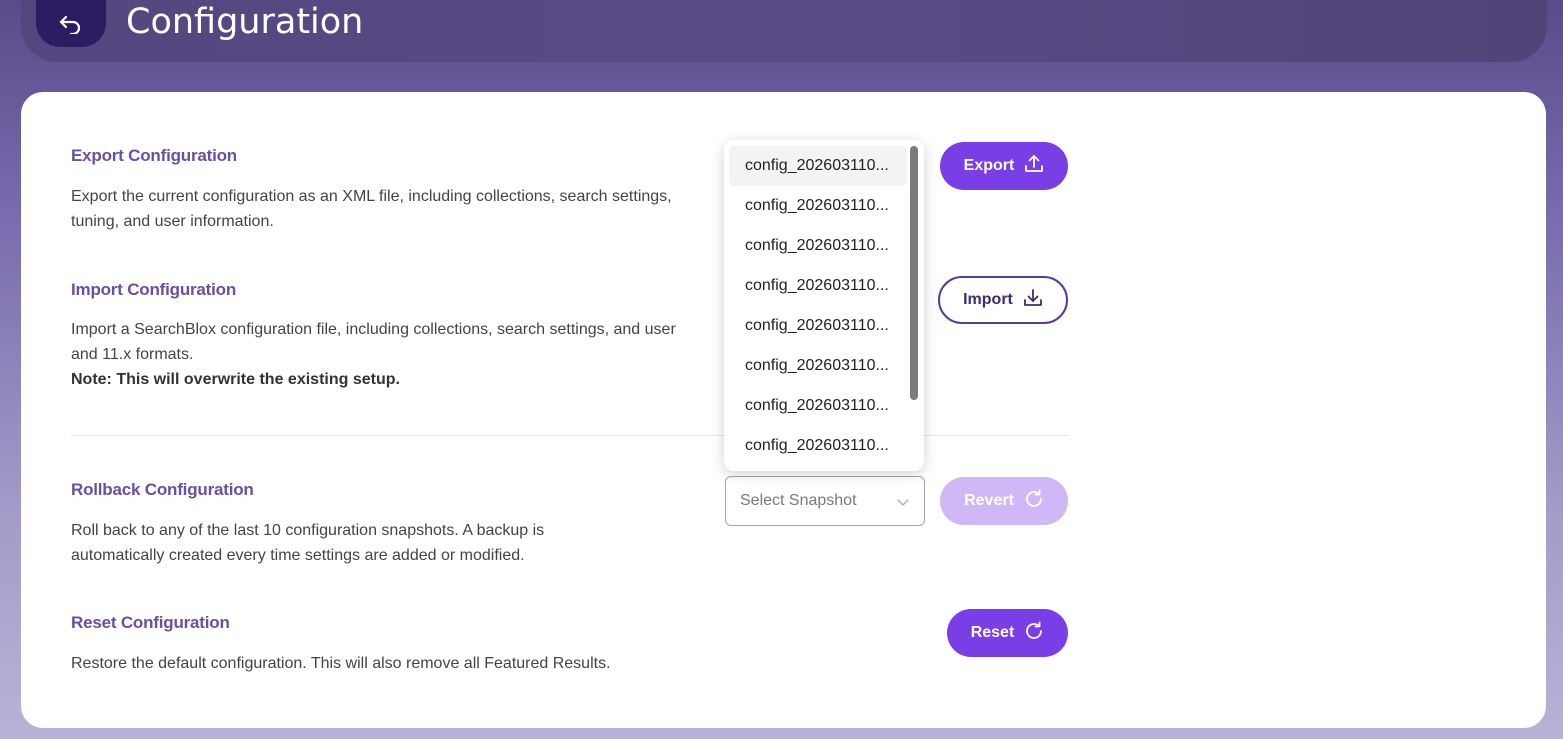 This screenshot has width=1563, height=739. What do you see at coordinates (154, 155) in the screenshot?
I see `export-section-title: Export Configuration` at bounding box center [154, 155].